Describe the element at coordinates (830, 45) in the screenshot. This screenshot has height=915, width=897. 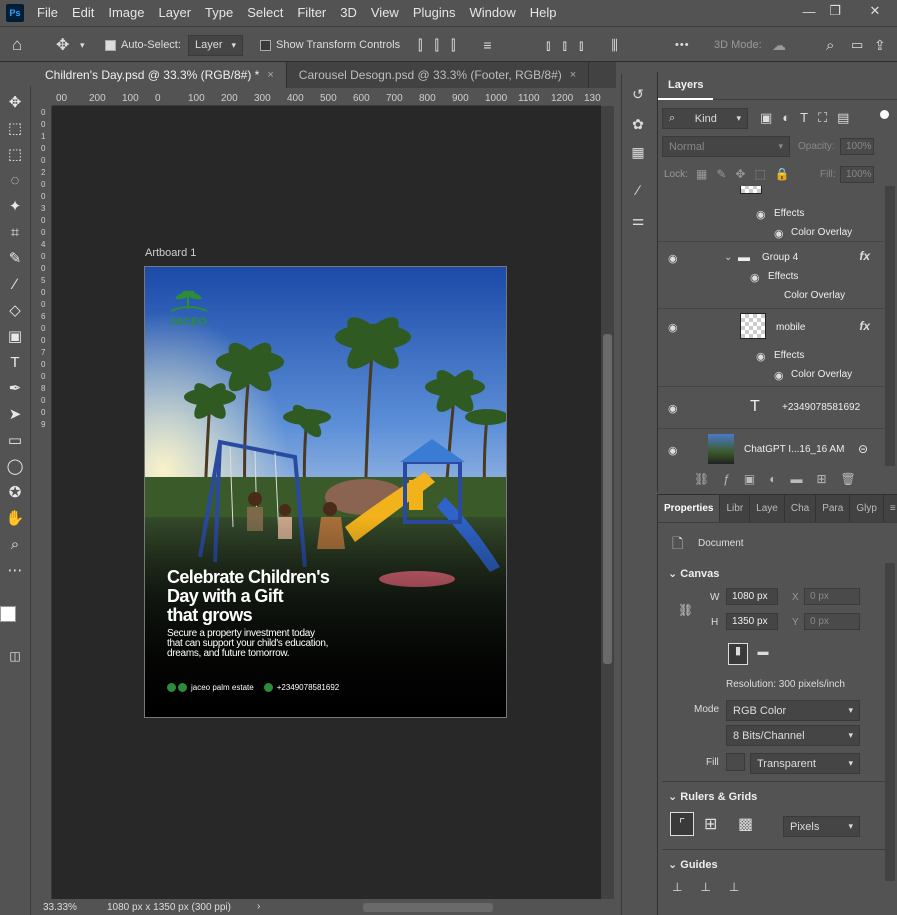
I see `search-icon: ⌕` at that location.